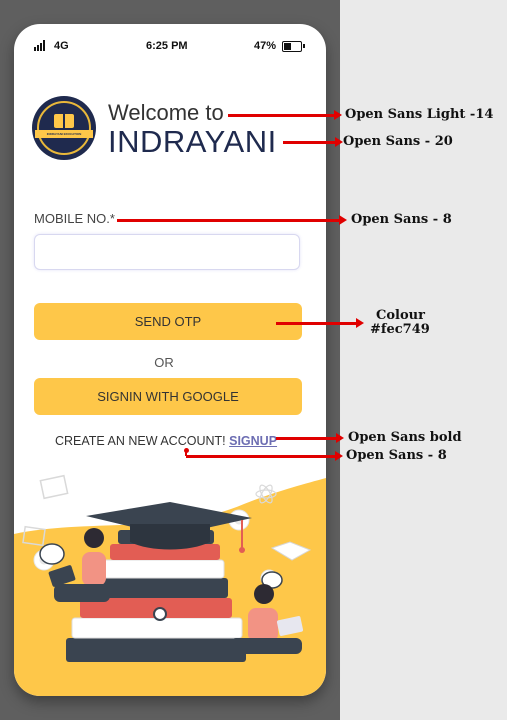 This screenshot has width=507, height=720. What do you see at coordinates (64, 134) in the screenshot?
I see `logo-text: INDRAYANI EDUCATION` at bounding box center [64, 134].